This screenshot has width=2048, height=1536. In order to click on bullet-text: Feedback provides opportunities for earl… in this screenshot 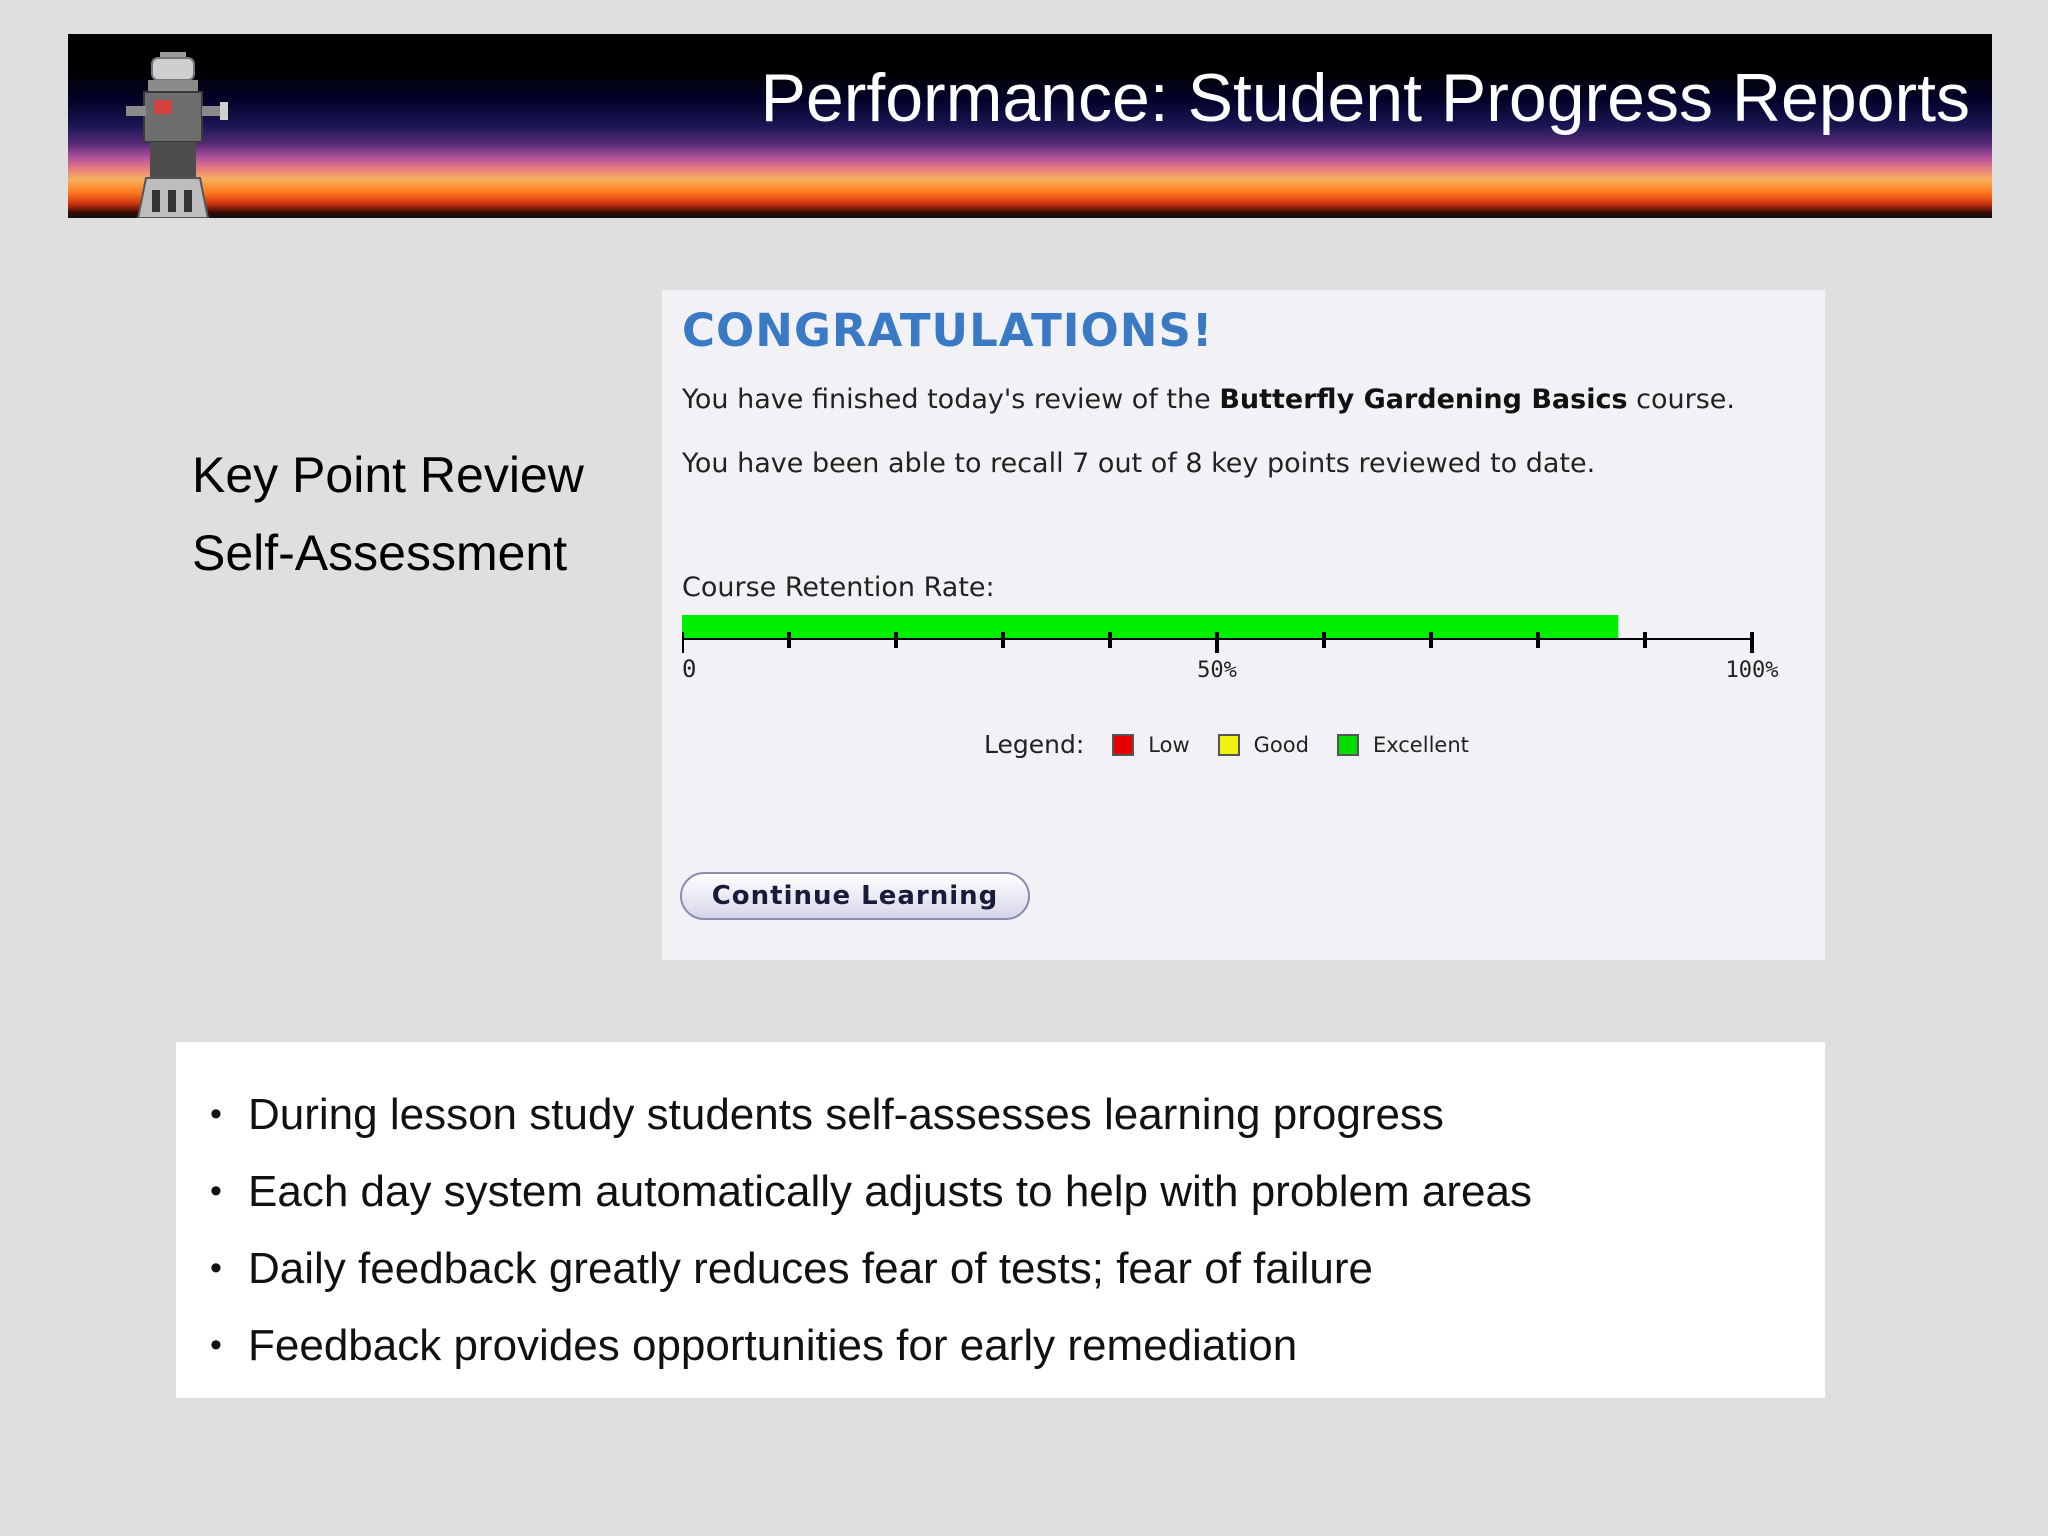, I will do `click(773, 1345)`.